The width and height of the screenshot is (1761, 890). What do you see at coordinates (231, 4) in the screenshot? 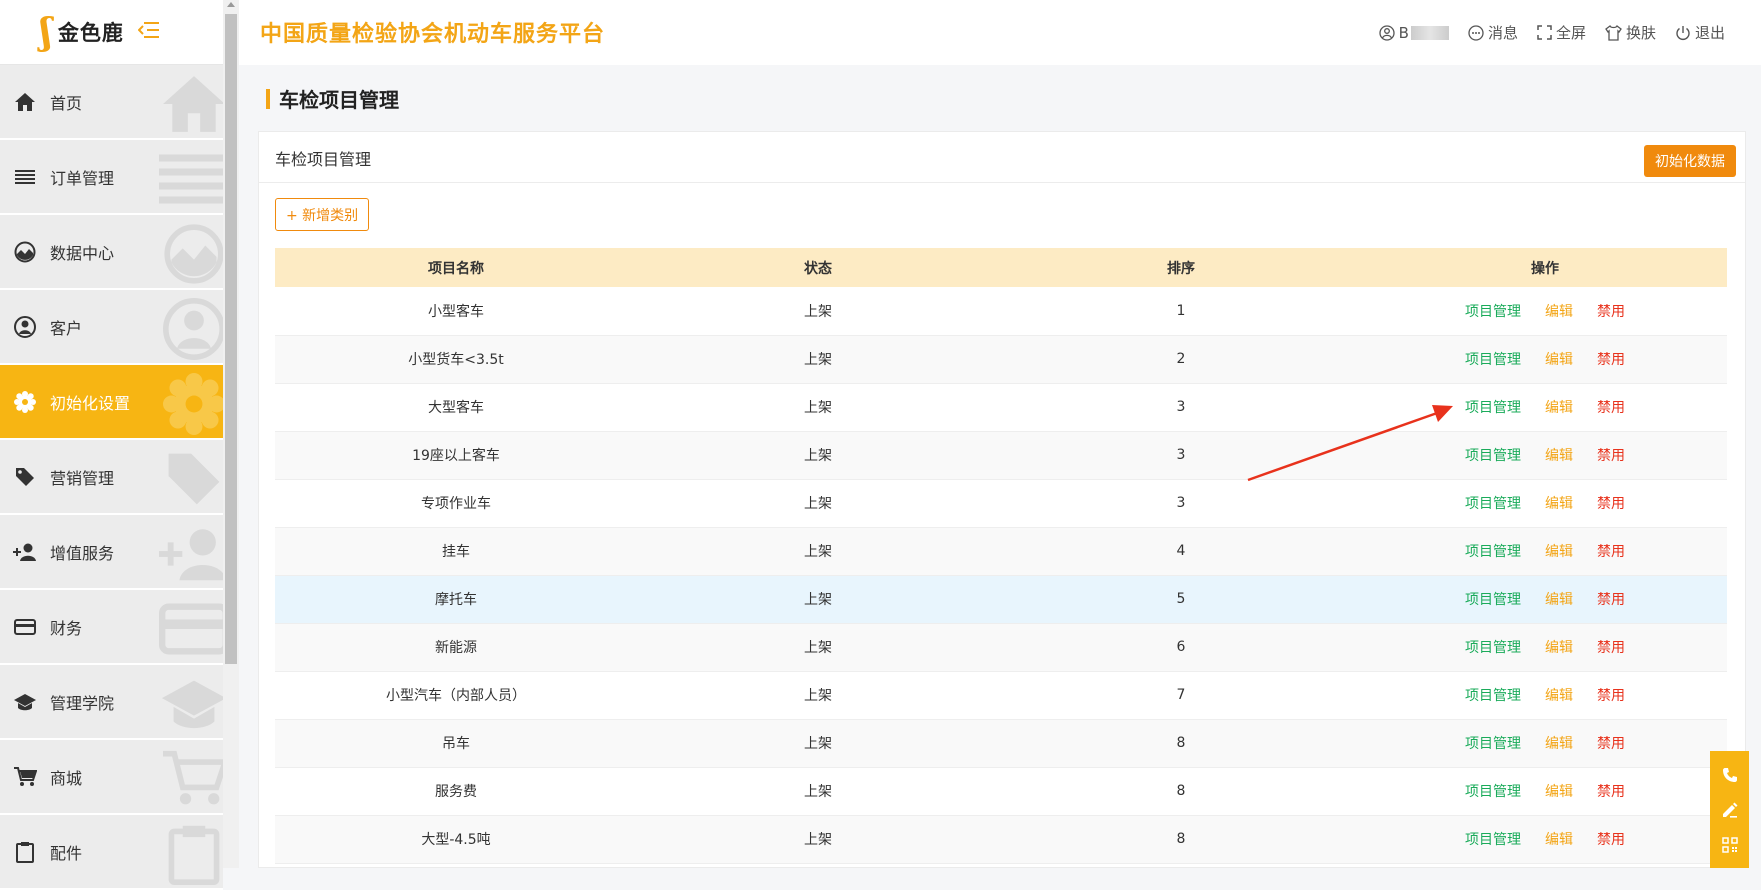
I see `scroll-up-arrow-icon` at bounding box center [231, 4].